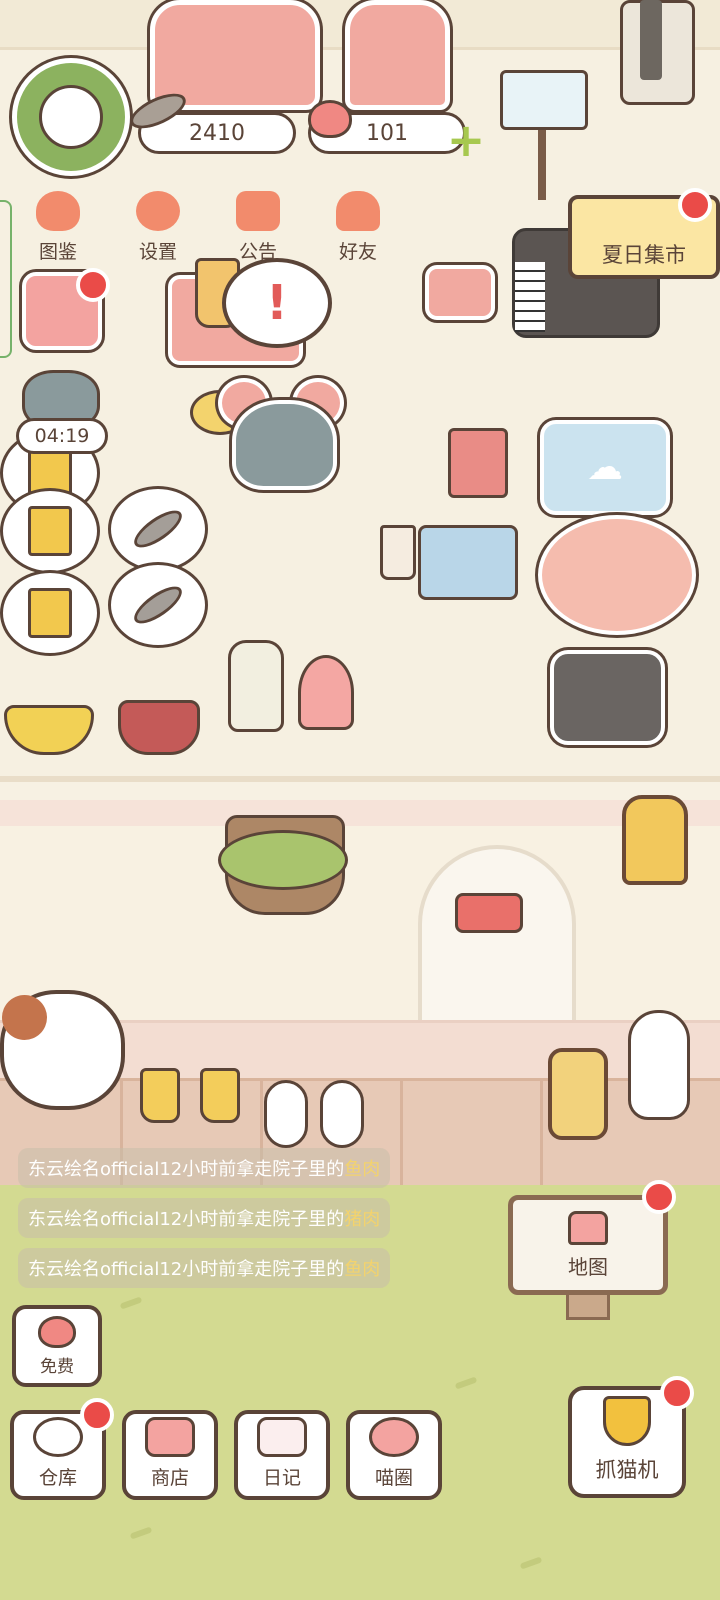 This screenshot has width=720, height=1600. Describe the element at coordinates (677, 1393) in the screenshot. I see `claw-machine-badge` at that location.